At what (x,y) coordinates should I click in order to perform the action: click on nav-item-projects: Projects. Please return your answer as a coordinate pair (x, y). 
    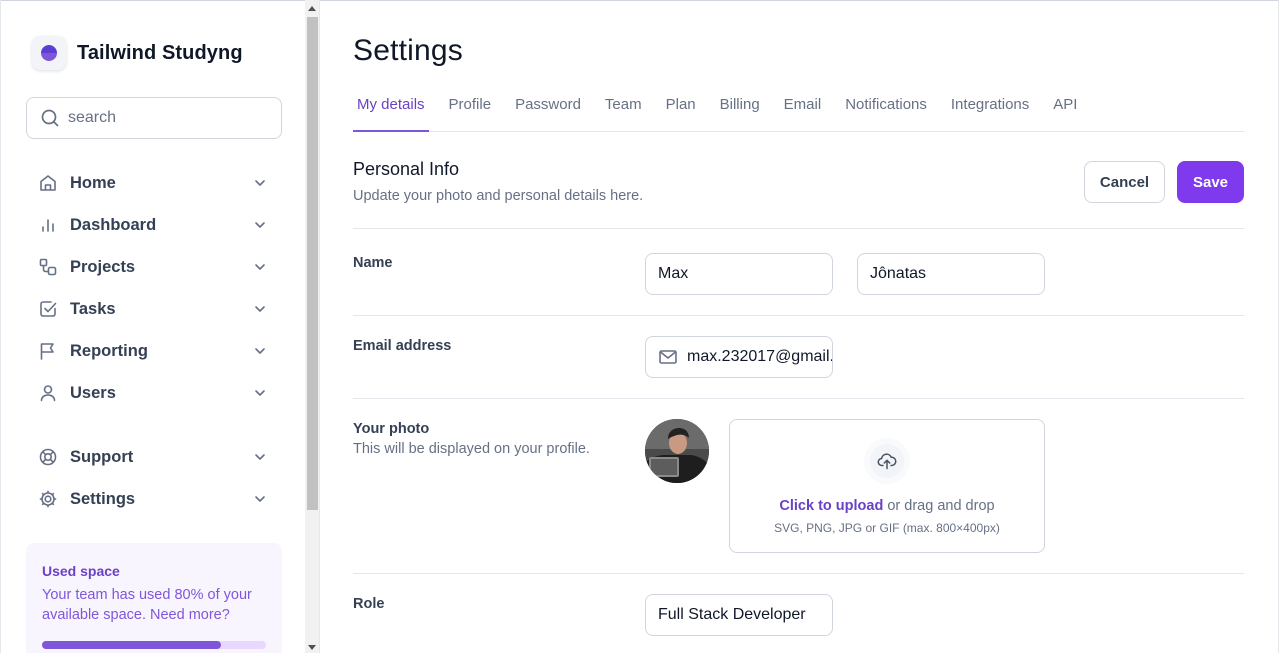
    Looking at the image, I should click on (154, 267).